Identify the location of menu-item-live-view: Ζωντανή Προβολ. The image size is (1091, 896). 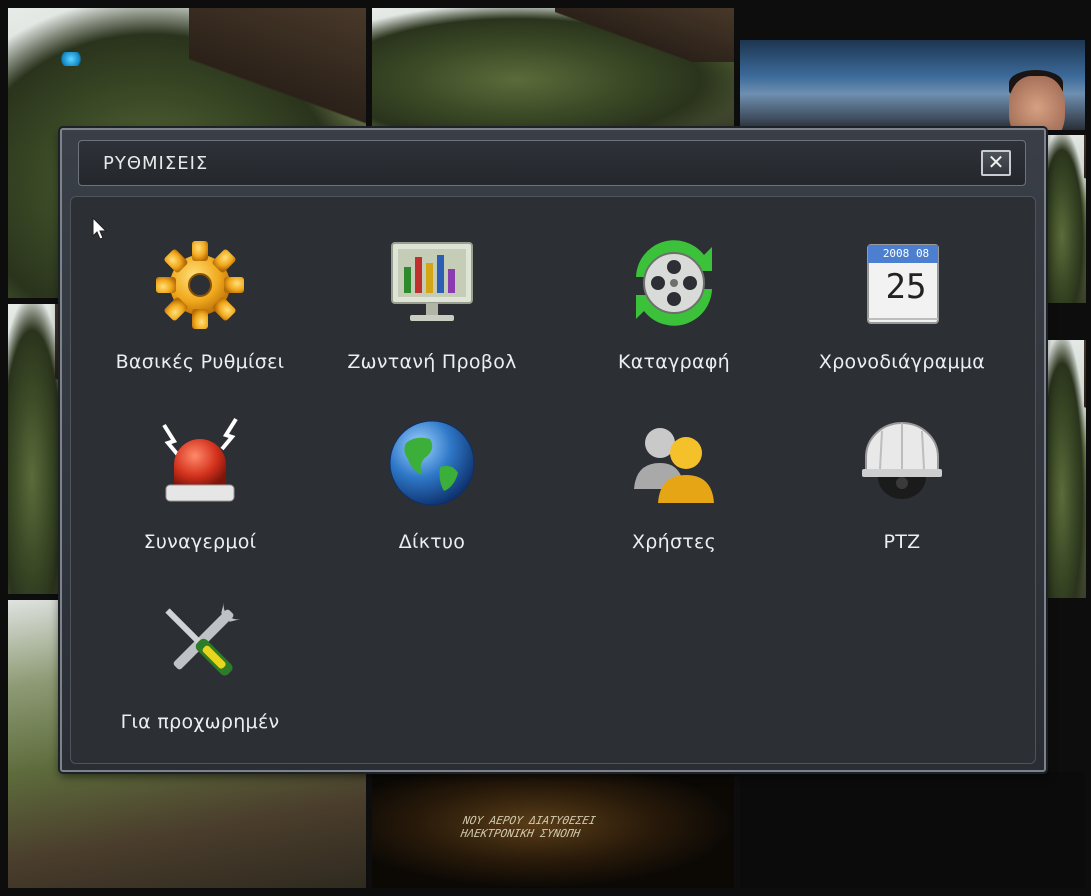
(432, 308).